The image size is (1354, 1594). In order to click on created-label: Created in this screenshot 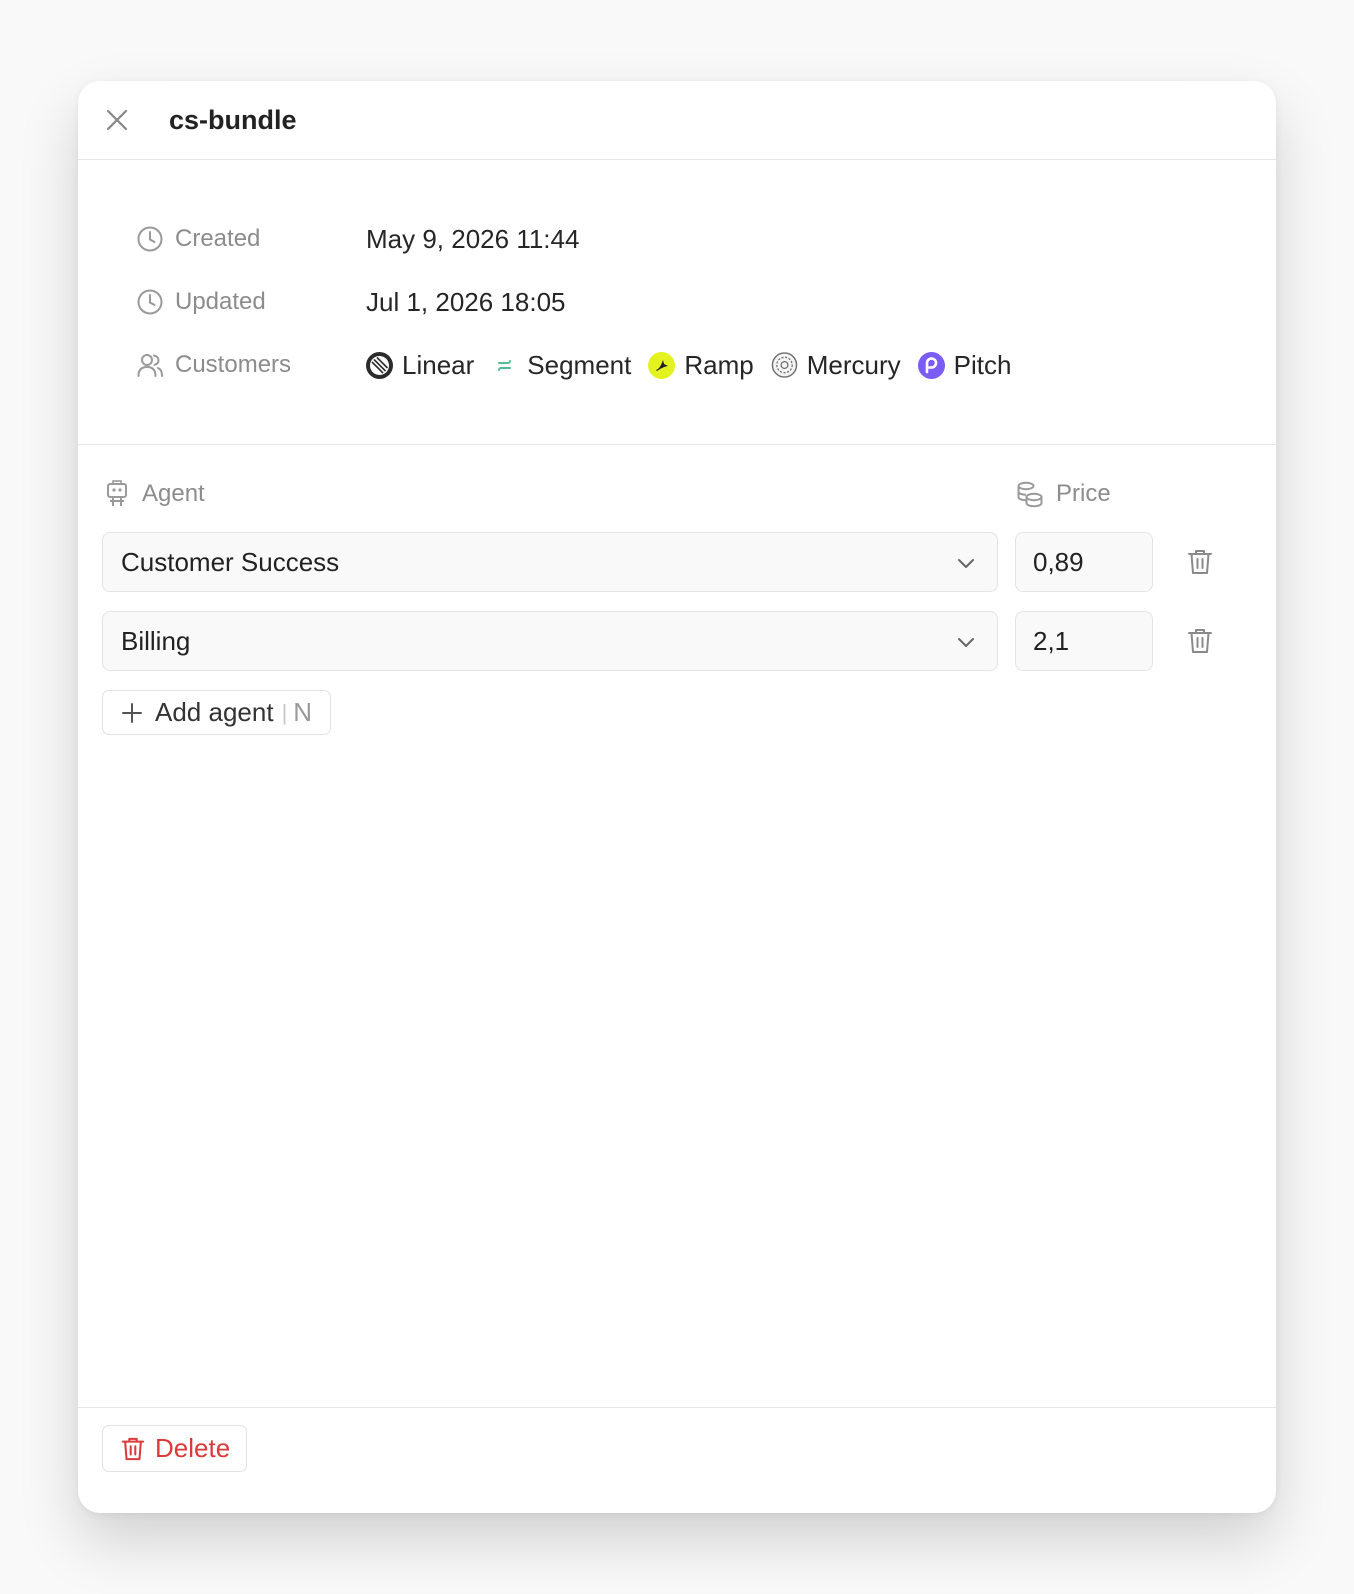, I will do `click(251, 239)`.